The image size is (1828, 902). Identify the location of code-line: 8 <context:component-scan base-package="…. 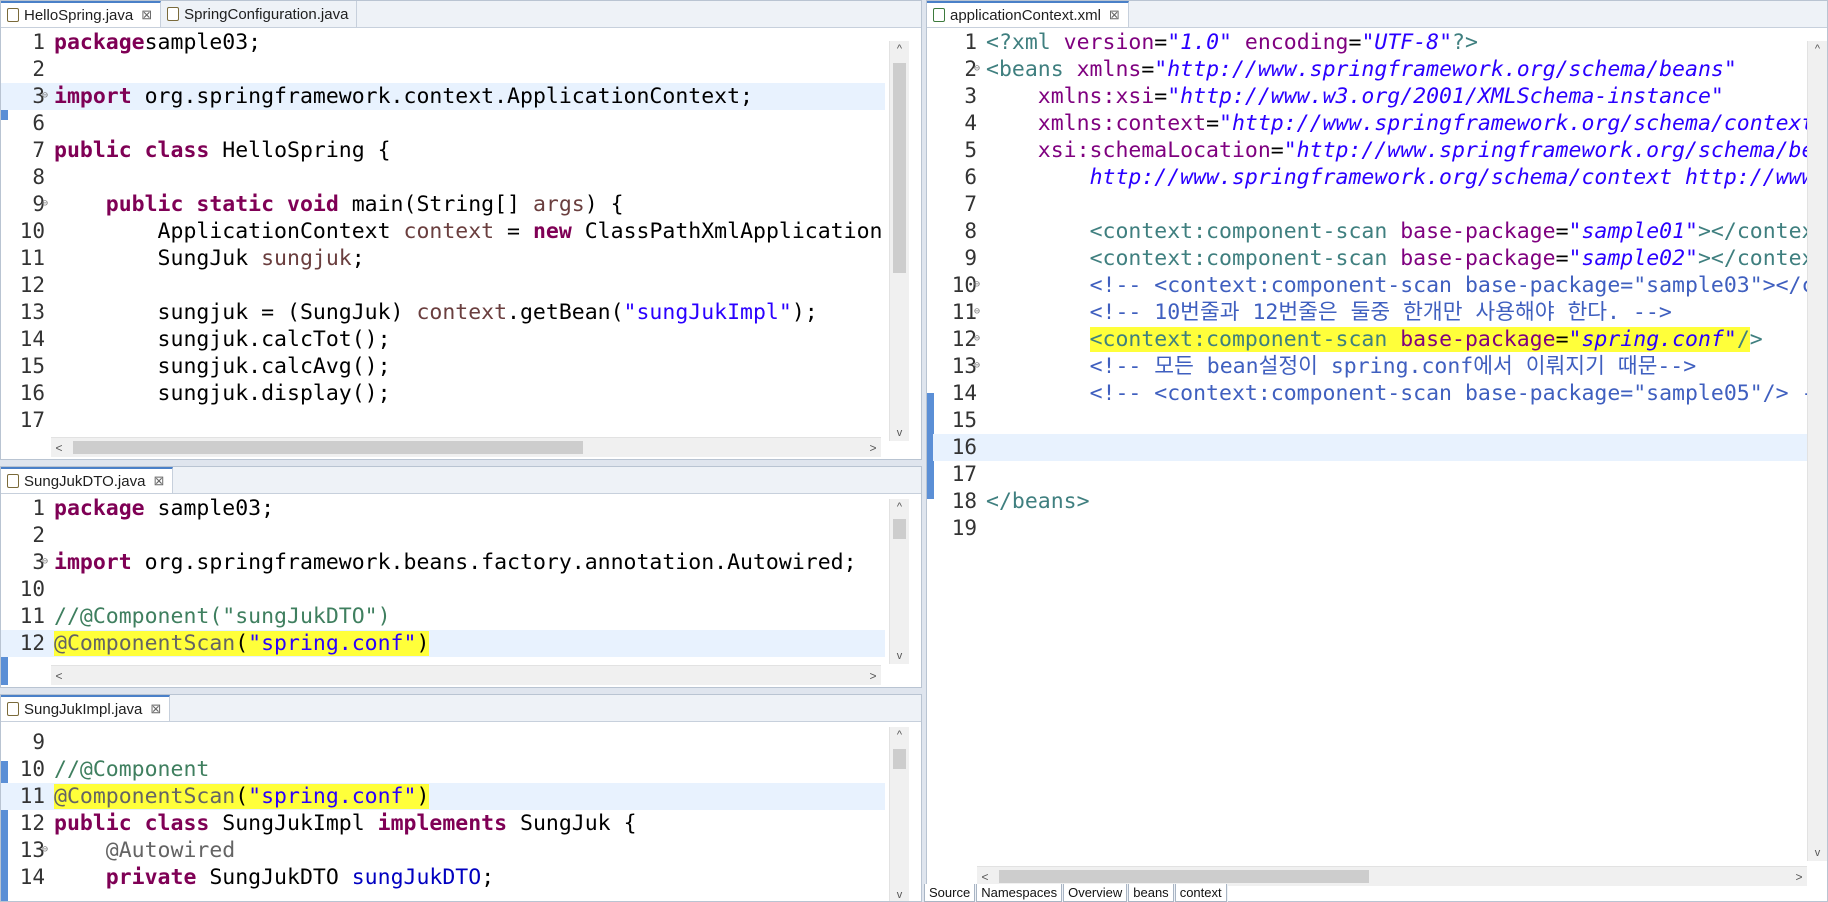
(1373, 231).